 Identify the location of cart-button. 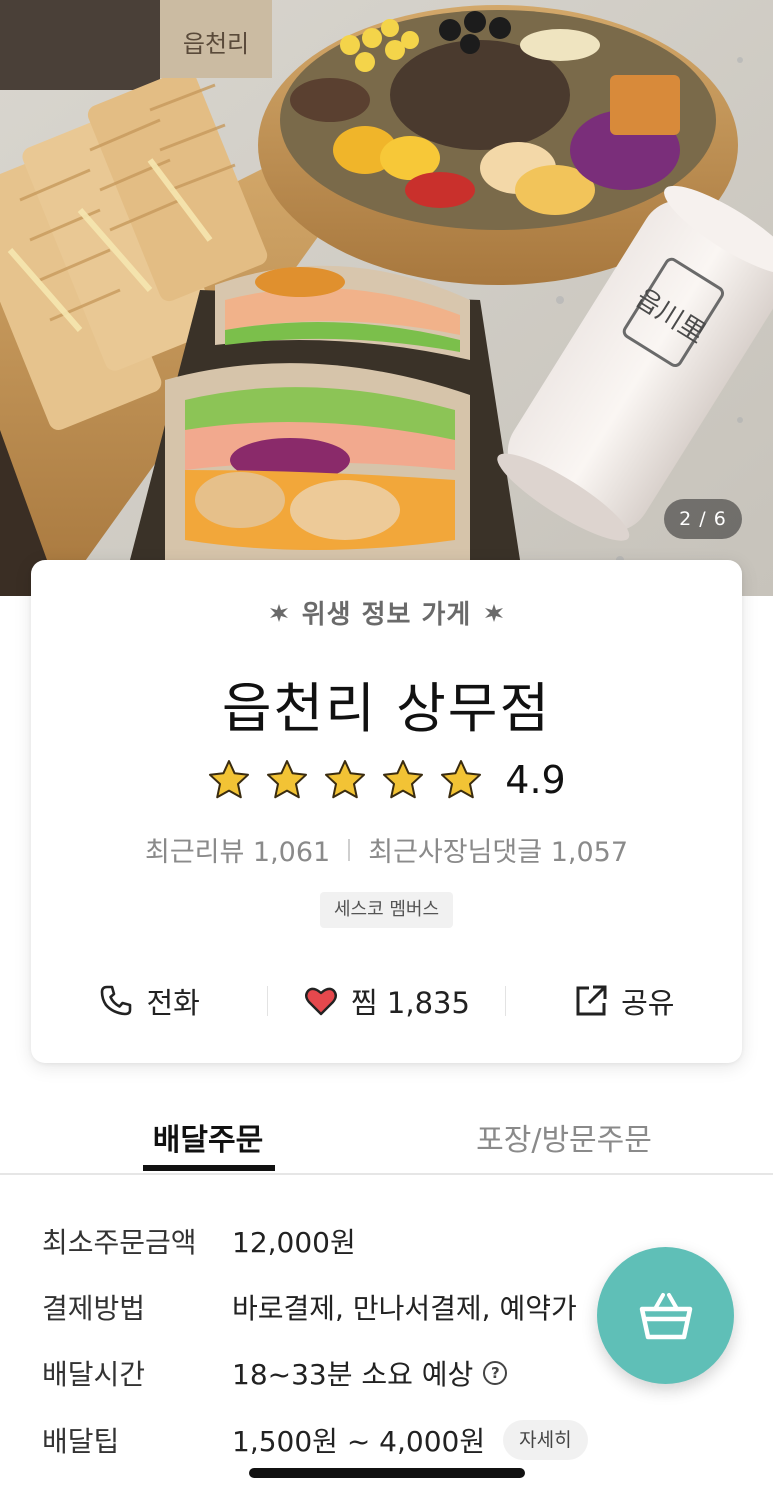
(665, 1315).